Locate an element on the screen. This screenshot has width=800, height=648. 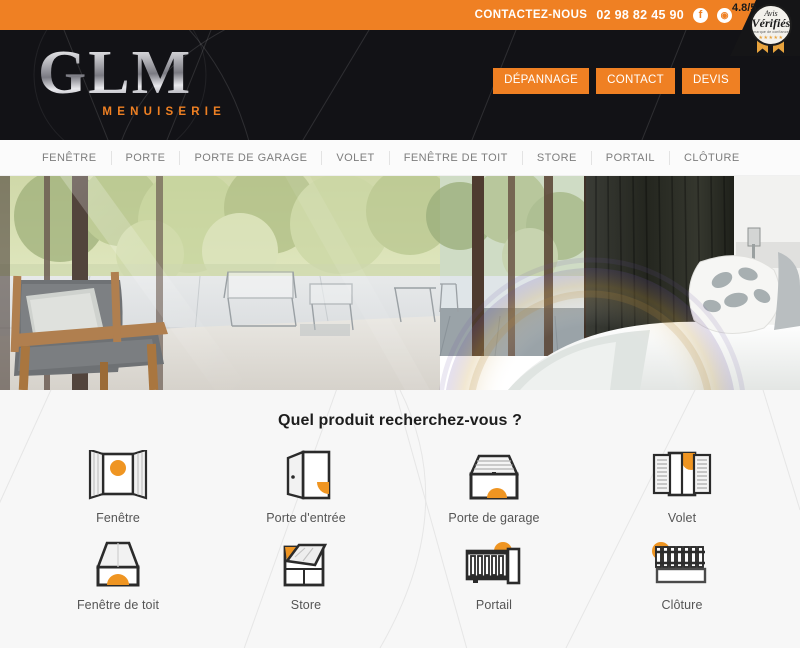
logo-subtitle: MENUISERIE is located at coordinates (164, 112).